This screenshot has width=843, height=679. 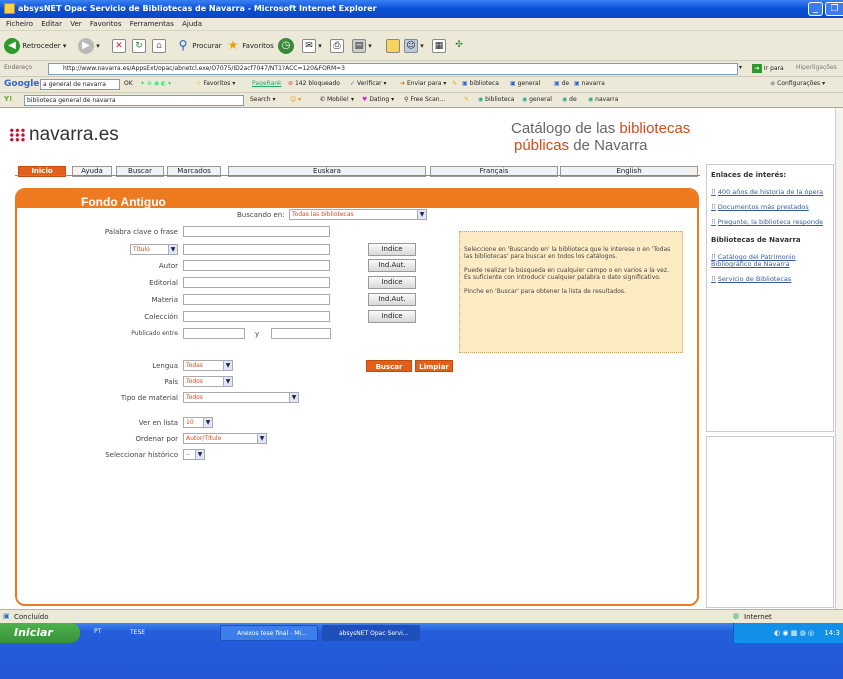 I want to click on yahoo-term-general: ◉ general, so click(x=537, y=99).